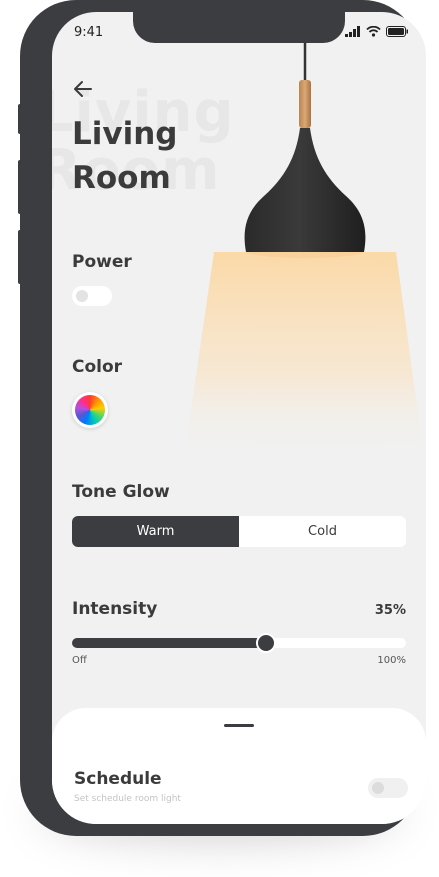  I want to click on intensity-max-label: 100%, so click(391, 660).